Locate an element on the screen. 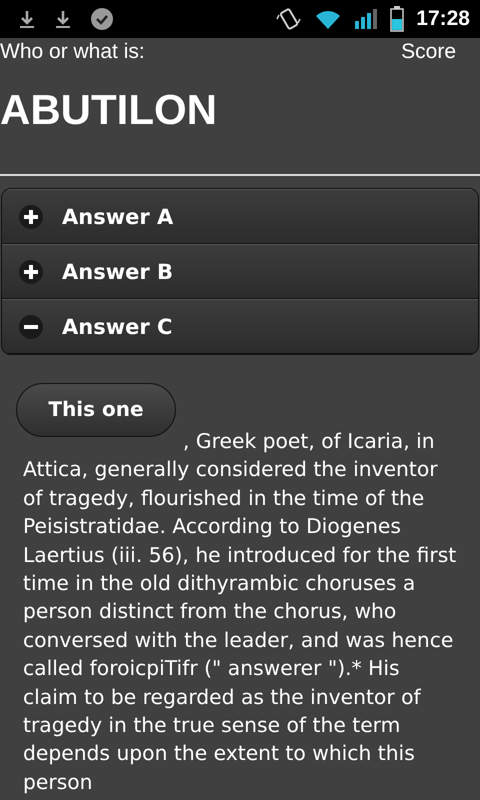 Image resolution: width=480 pixels, height=800 pixels. question-prompt: Who or what is: is located at coordinates (72, 52).